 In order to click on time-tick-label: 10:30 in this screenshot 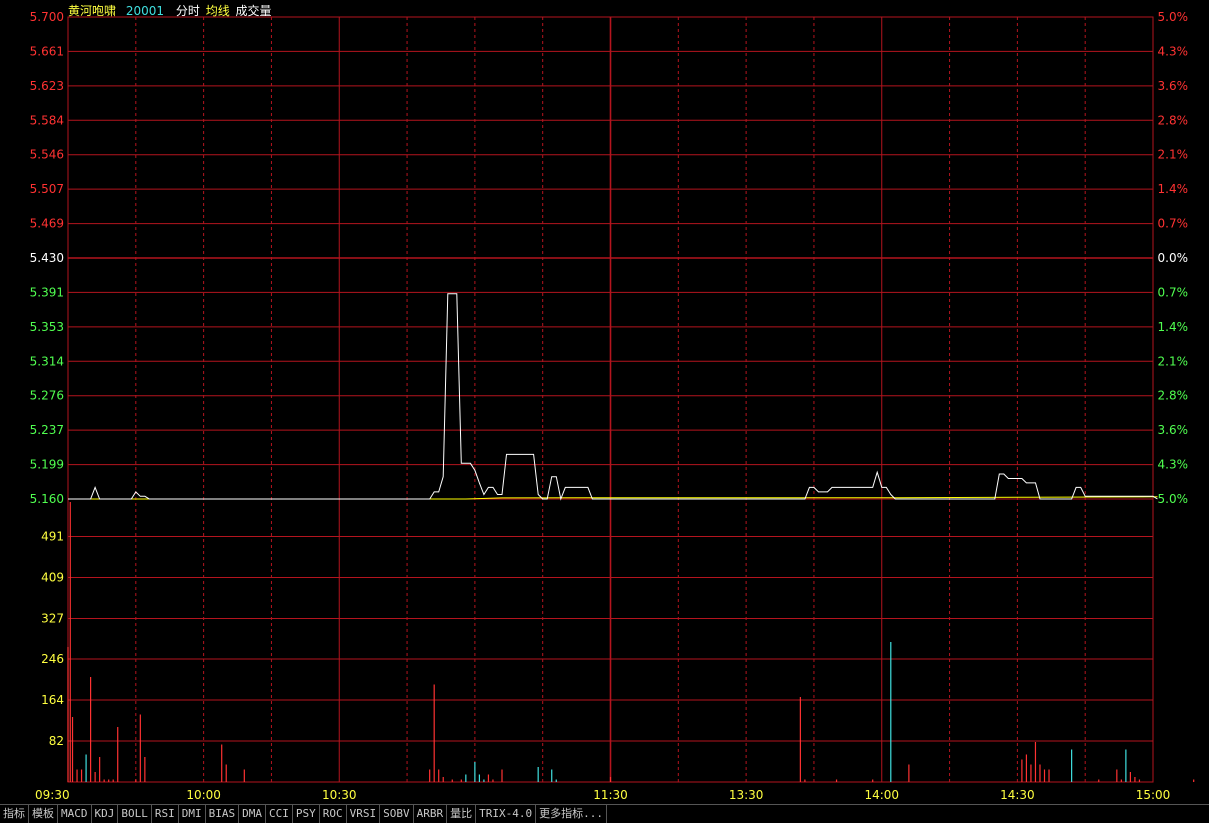, I will do `click(339, 795)`.